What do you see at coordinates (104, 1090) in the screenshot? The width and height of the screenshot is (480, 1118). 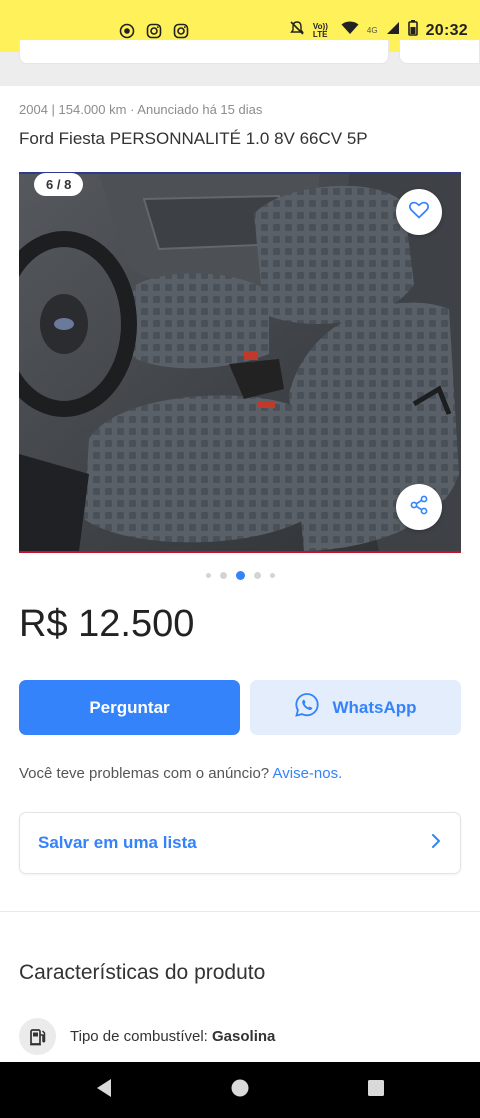 I see `back-icon` at bounding box center [104, 1090].